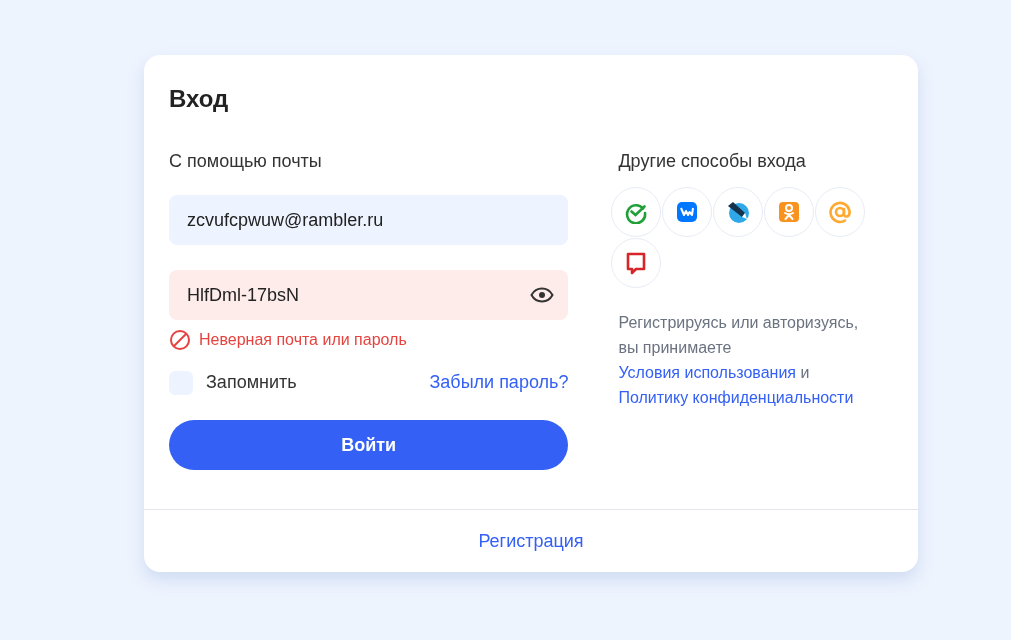  I want to click on square-icon, so click(687, 212).